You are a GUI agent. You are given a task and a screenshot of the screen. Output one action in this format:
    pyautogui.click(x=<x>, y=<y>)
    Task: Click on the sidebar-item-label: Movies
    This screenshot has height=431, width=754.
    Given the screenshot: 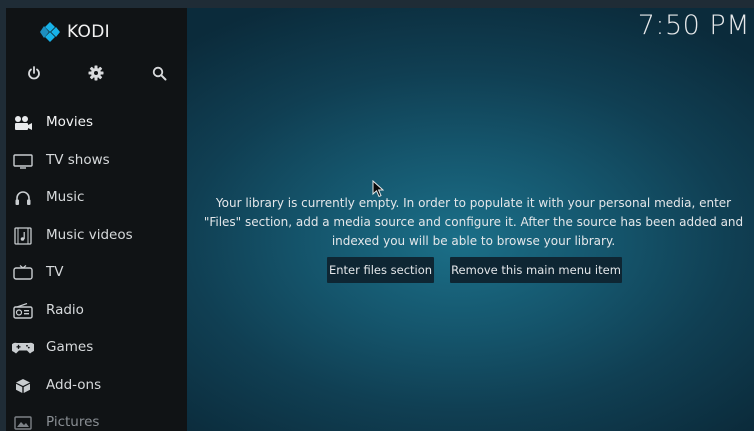 What is the action you would take?
    pyautogui.click(x=69, y=122)
    